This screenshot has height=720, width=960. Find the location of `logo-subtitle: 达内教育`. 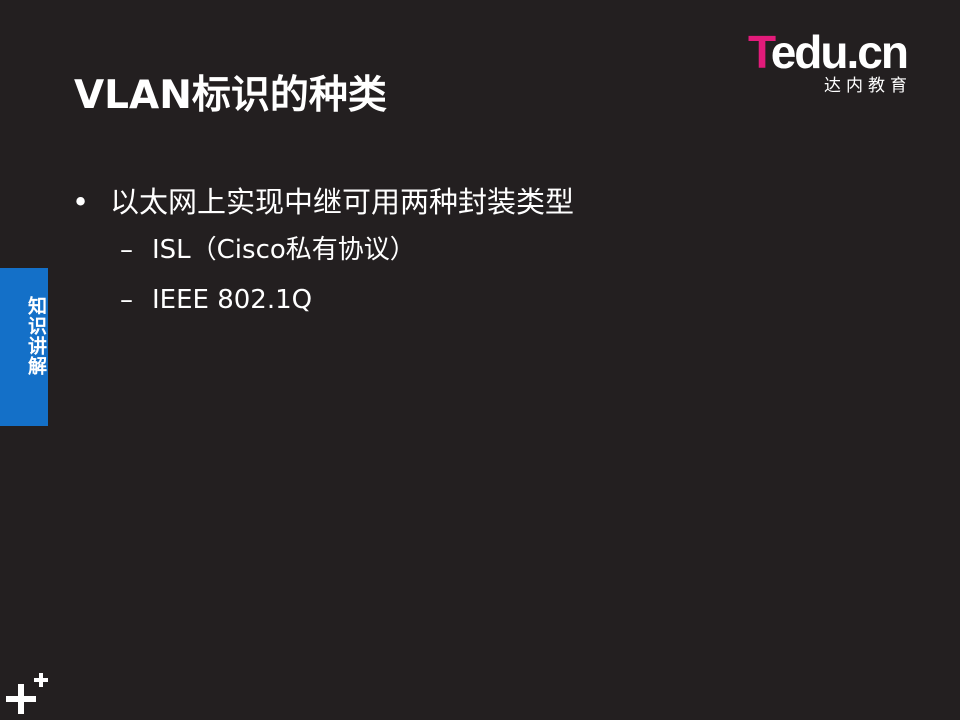

logo-subtitle: 达内教育 is located at coordinates (868, 86).